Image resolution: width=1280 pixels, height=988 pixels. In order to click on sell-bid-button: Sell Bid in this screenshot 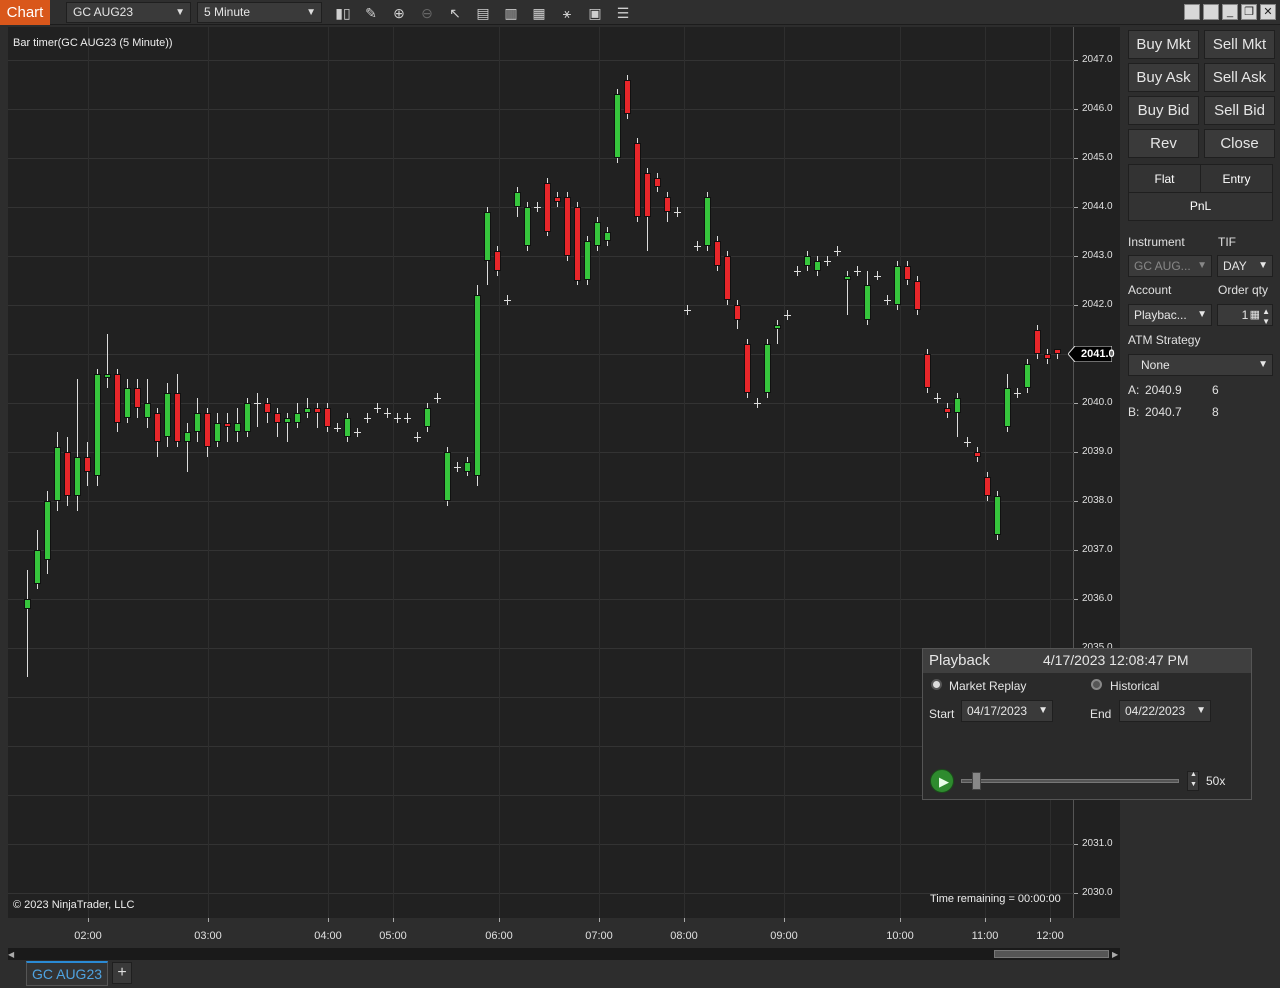, I will do `click(1239, 110)`.